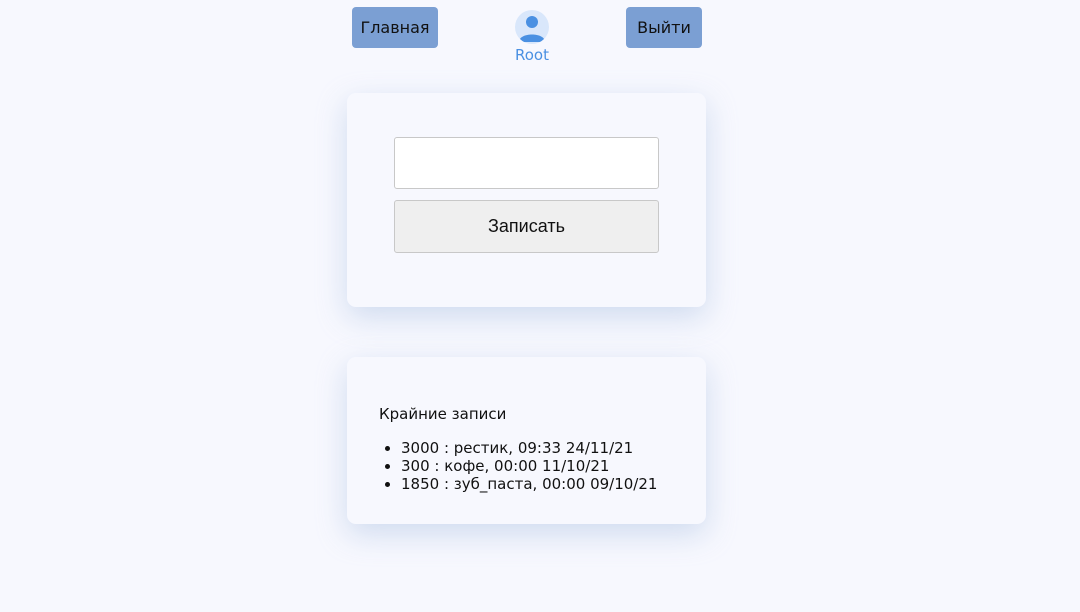  I want to click on record-item: 1850 : зуб_паста, 00:00 09/10/21, so click(529, 484).